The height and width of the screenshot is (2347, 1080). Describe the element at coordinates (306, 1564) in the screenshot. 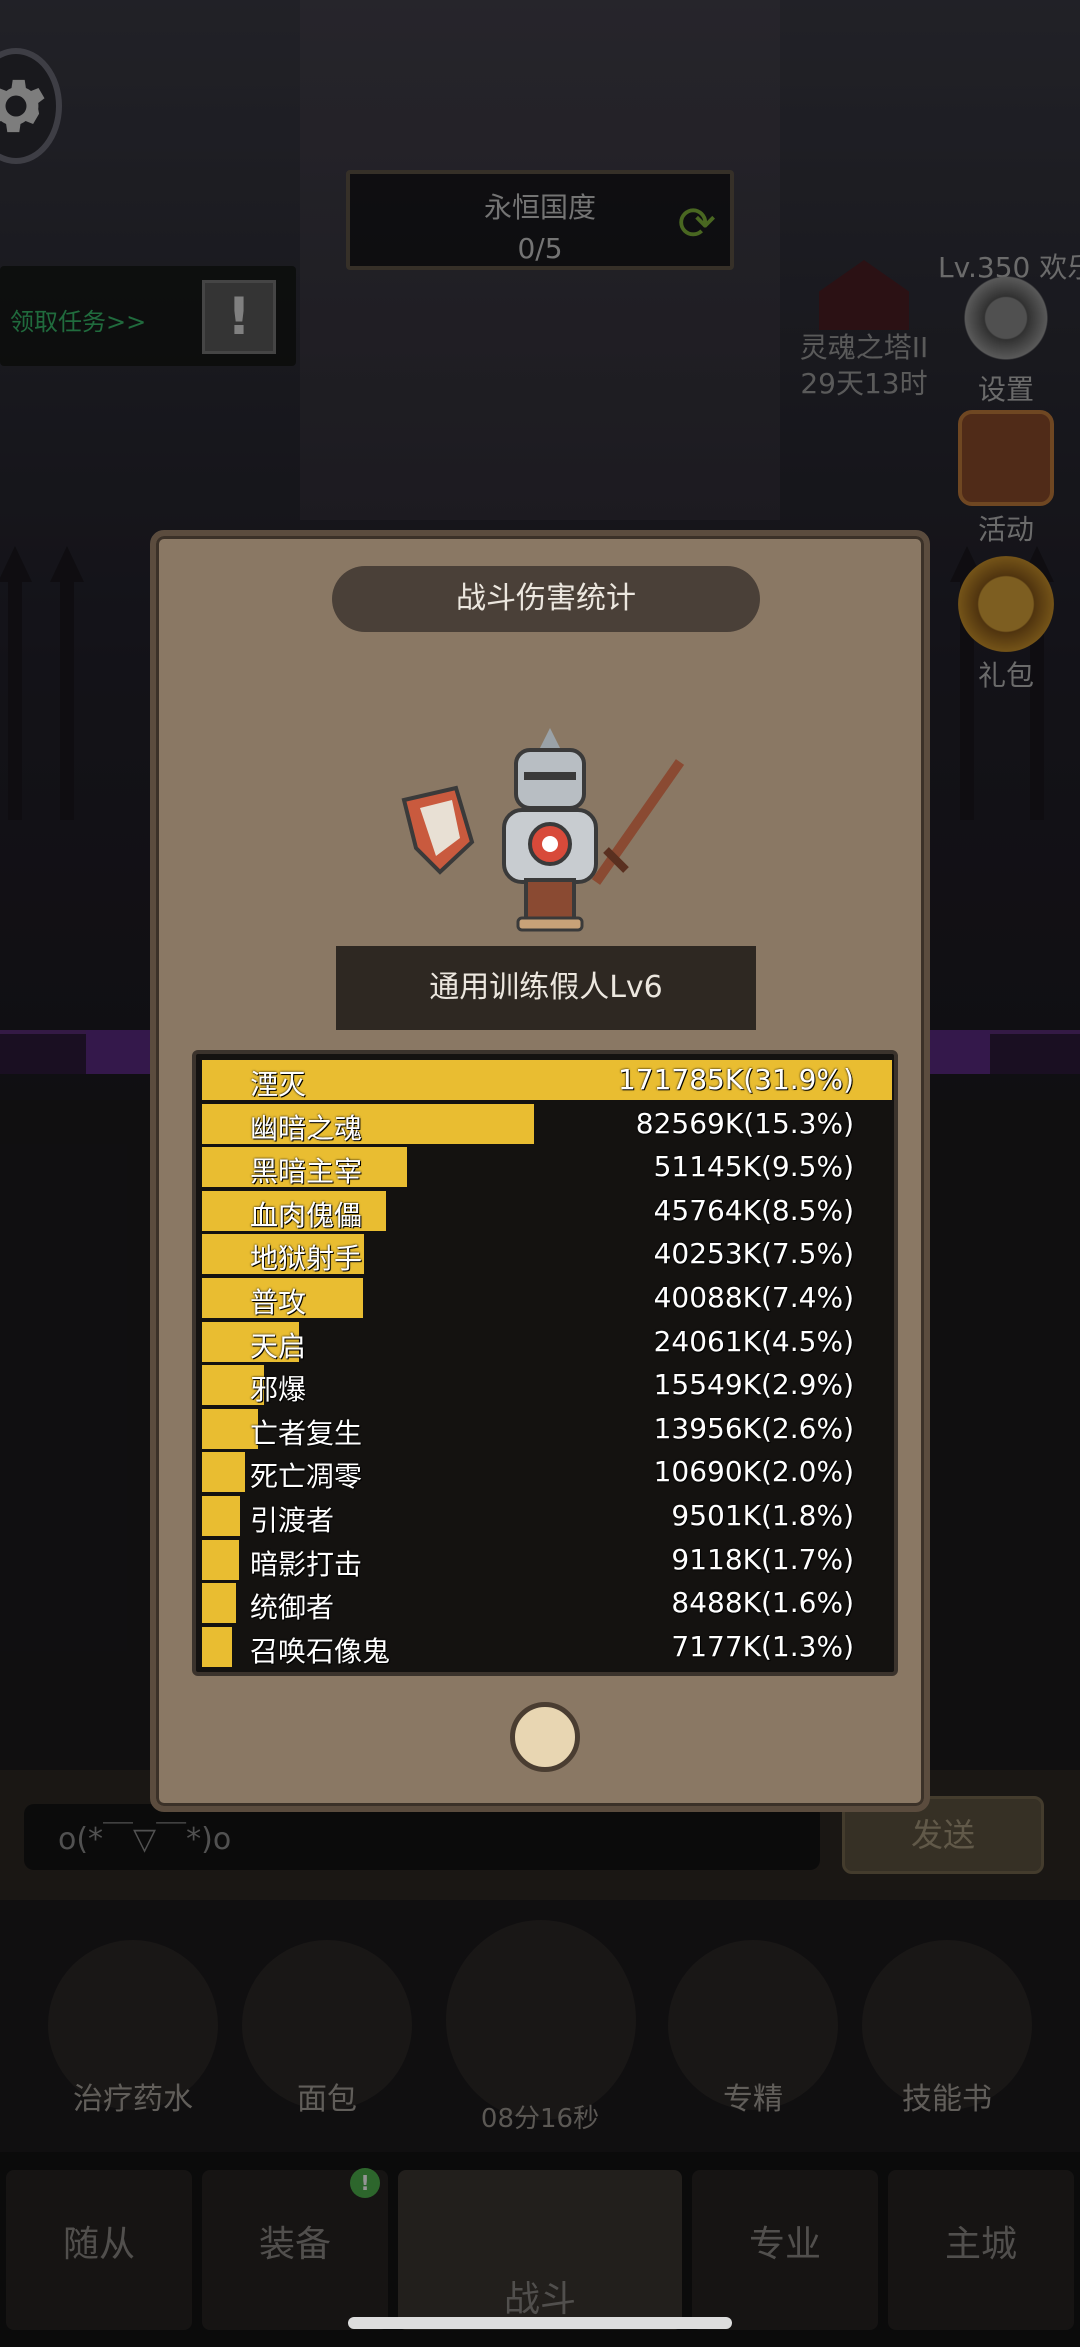

I see `skill-name: 暗影打击` at that location.